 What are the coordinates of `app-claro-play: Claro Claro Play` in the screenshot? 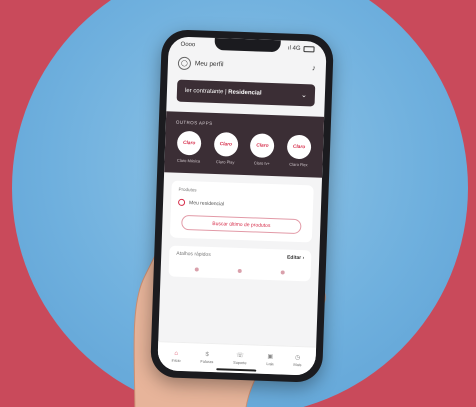 It's located at (225, 148).